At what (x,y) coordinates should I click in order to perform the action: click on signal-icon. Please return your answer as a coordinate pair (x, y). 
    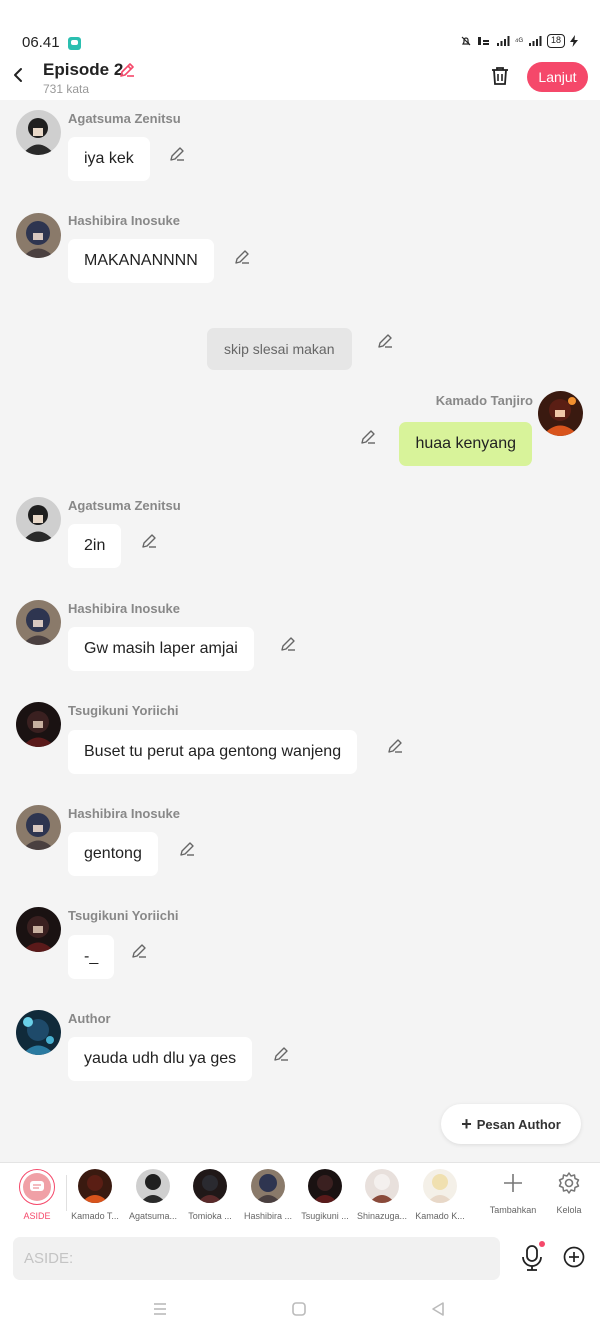
    Looking at the image, I should click on (503, 41).